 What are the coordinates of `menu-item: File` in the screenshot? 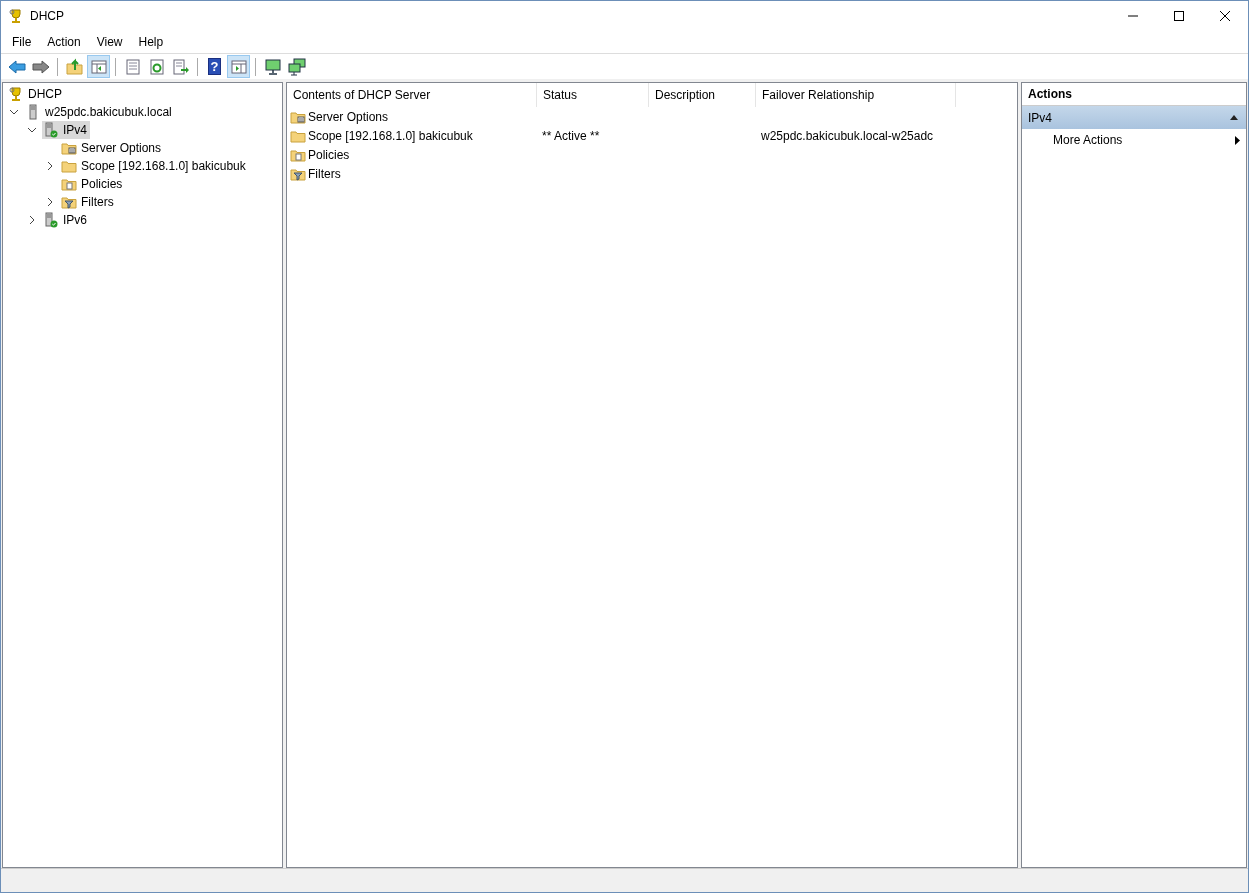 It's located at (22, 42).